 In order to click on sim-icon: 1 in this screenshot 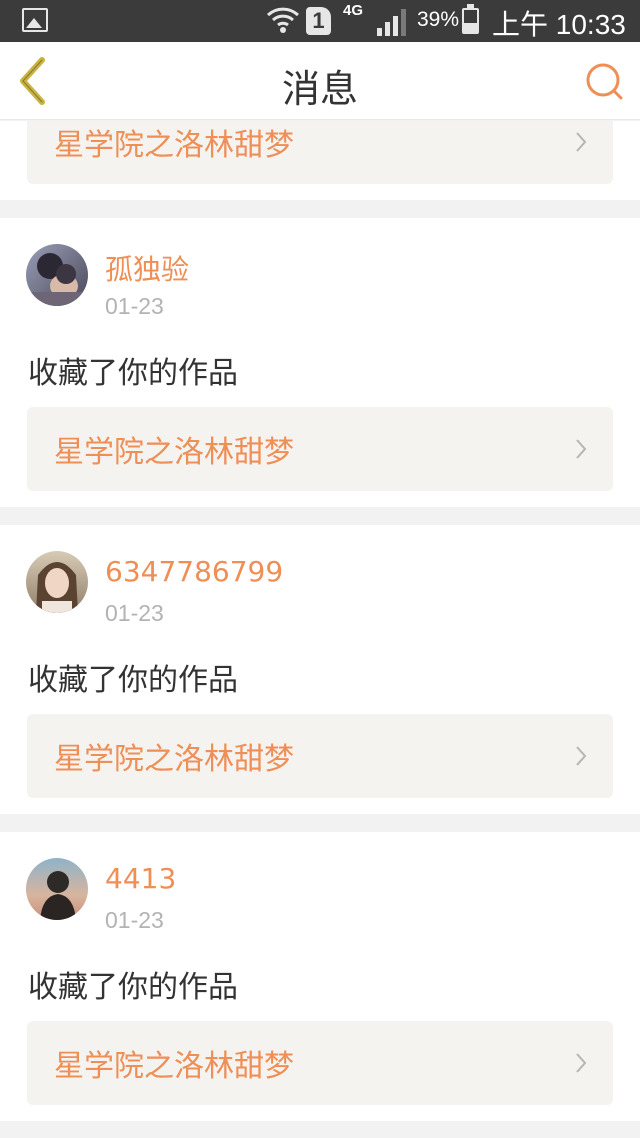, I will do `click(318, 21)`.